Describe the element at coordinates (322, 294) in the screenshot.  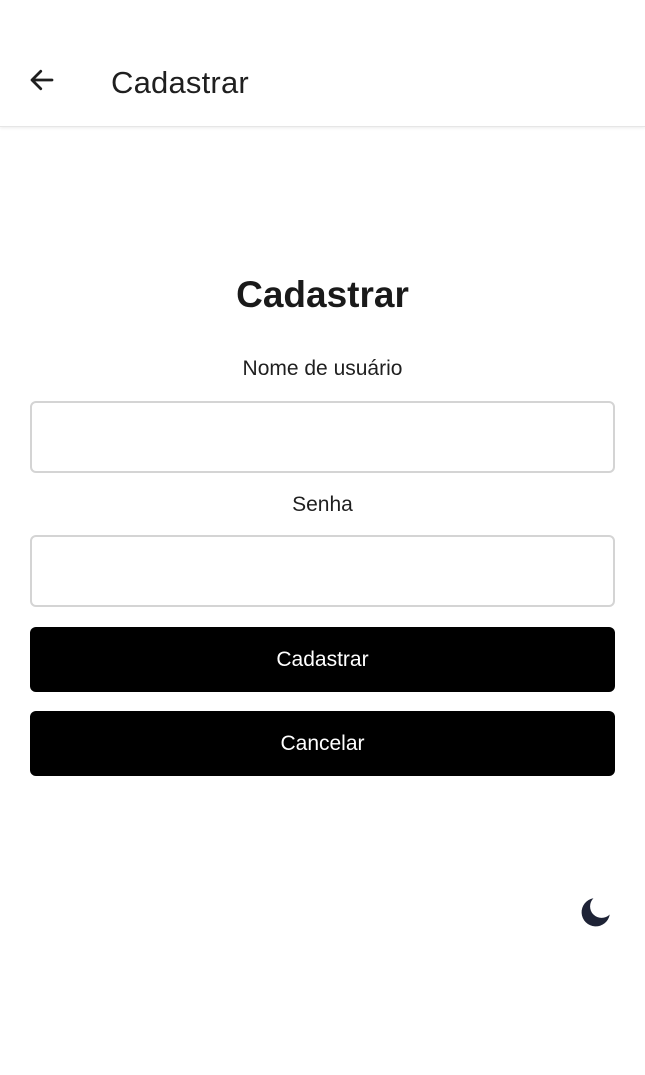
I see `form-title: Cadastrar` at that location.